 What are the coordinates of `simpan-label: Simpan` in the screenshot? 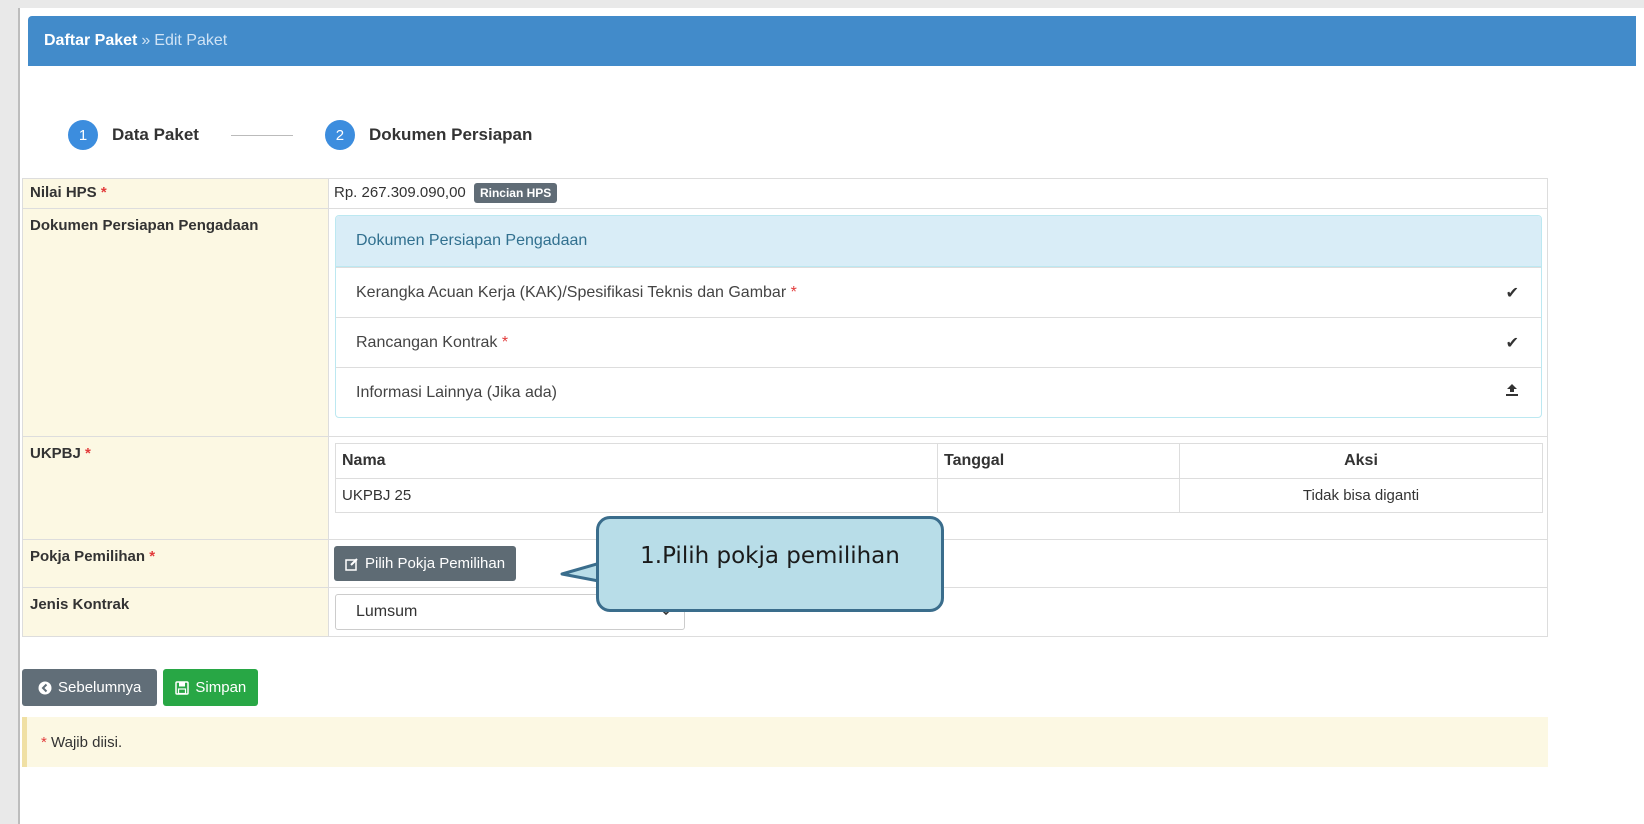 It's located at (221, 687).